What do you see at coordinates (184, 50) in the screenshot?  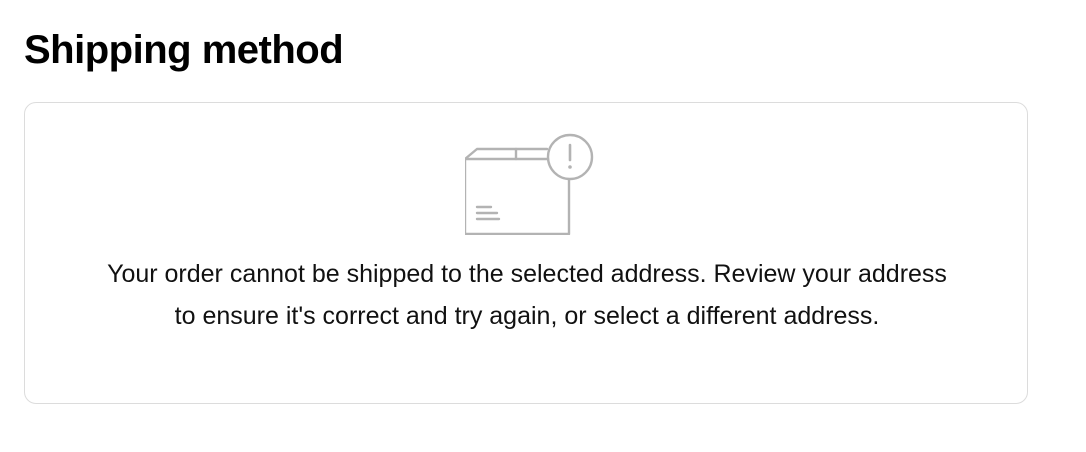 I see `section-title: Shipping method` at bounding box center [184, 50].